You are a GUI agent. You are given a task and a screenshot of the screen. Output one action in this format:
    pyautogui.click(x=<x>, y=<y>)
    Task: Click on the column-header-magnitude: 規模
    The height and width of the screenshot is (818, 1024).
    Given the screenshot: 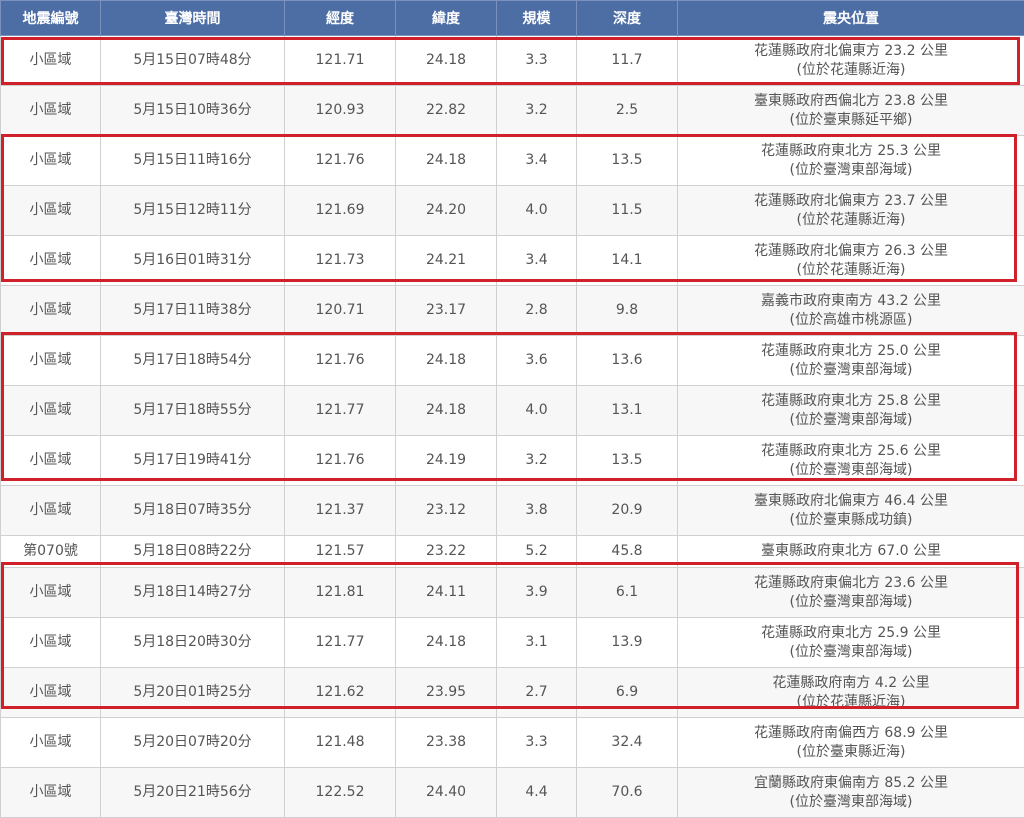 What is the action you would take?
    pyautogui.click(x=537, y=18)
    